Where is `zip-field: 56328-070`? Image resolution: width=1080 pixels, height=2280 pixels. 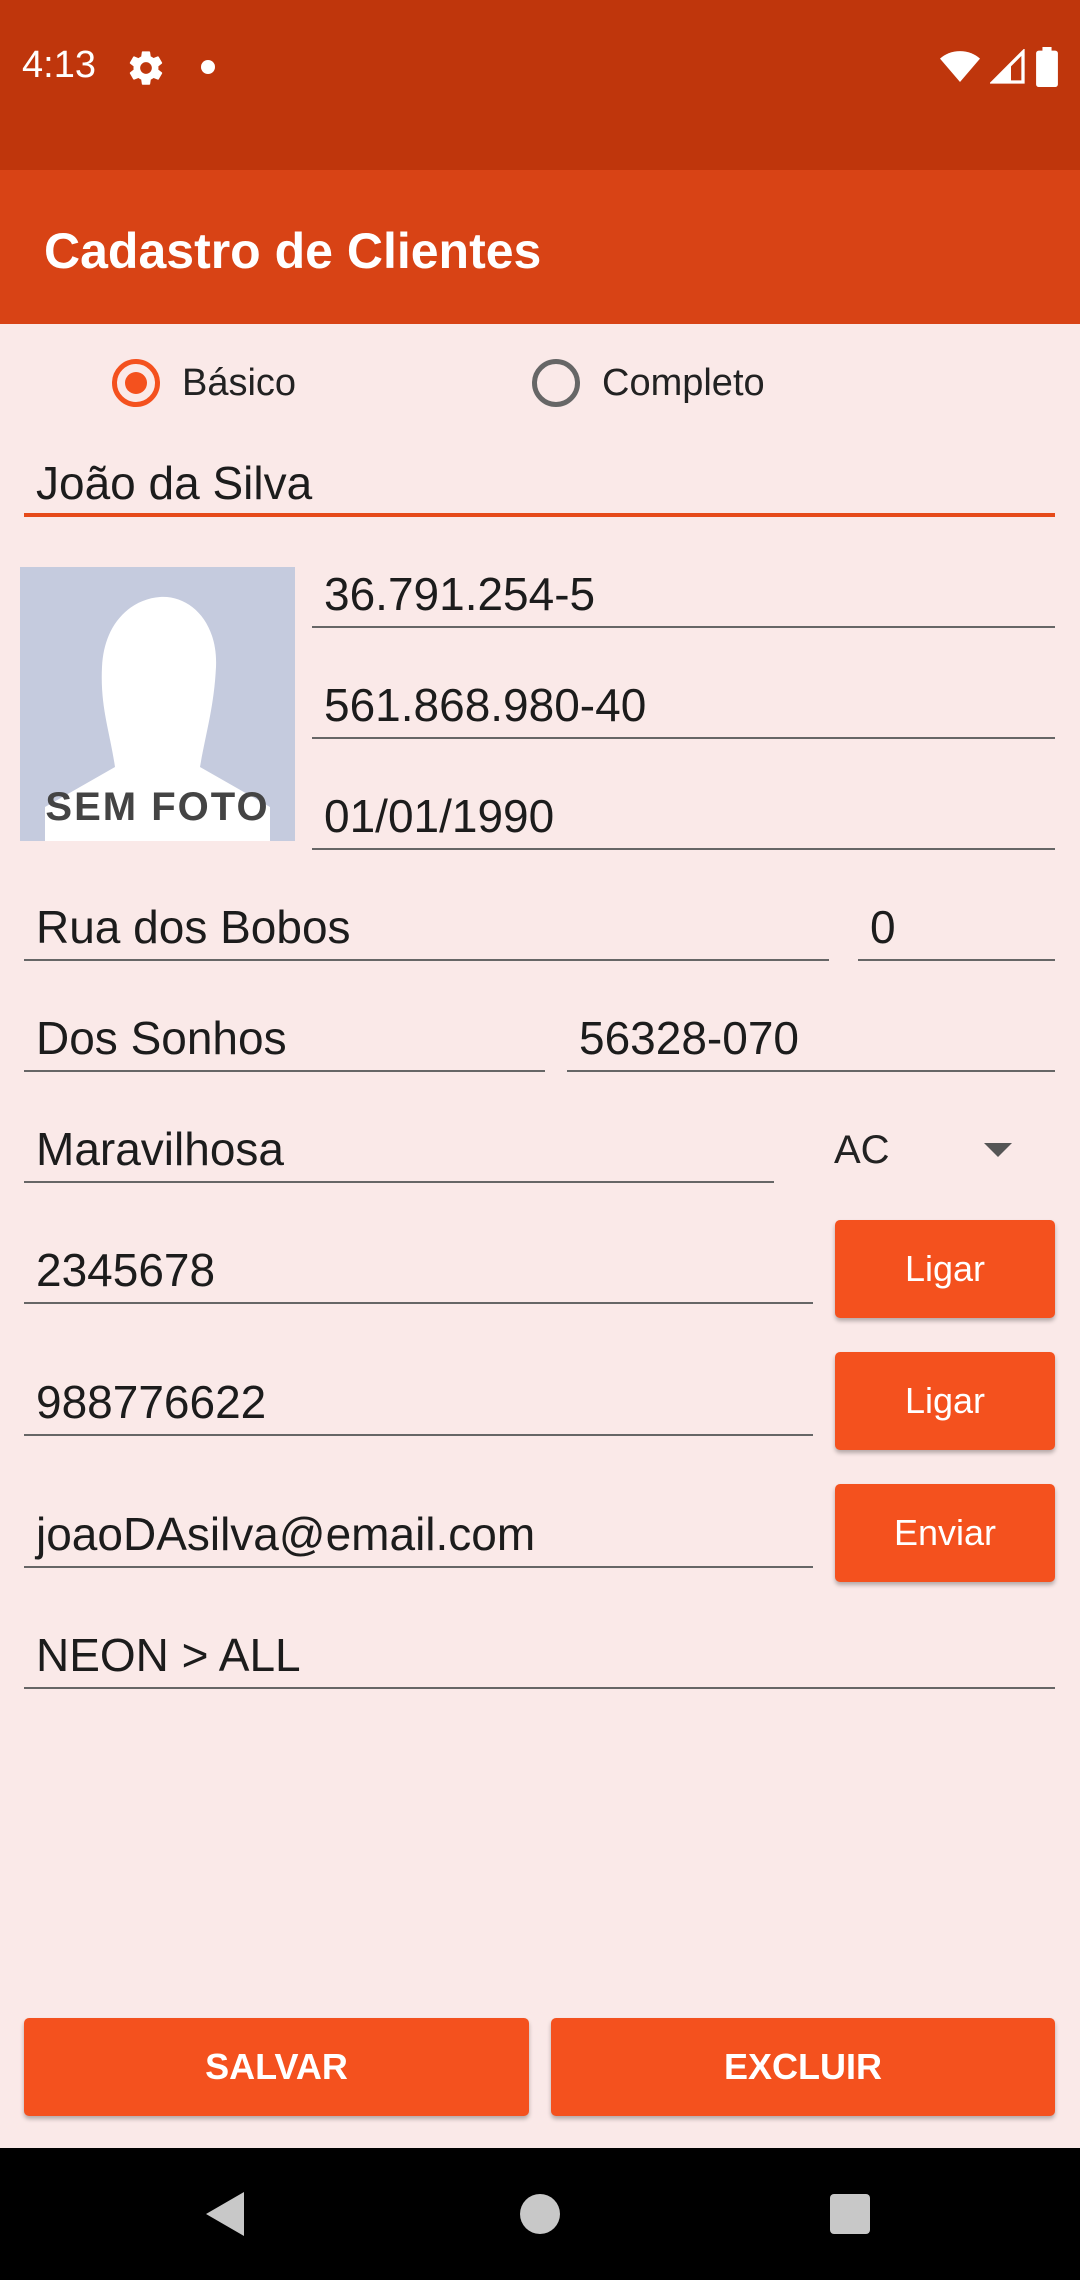 zip-field: 56328-070 is located at coordinates (811, 1041).